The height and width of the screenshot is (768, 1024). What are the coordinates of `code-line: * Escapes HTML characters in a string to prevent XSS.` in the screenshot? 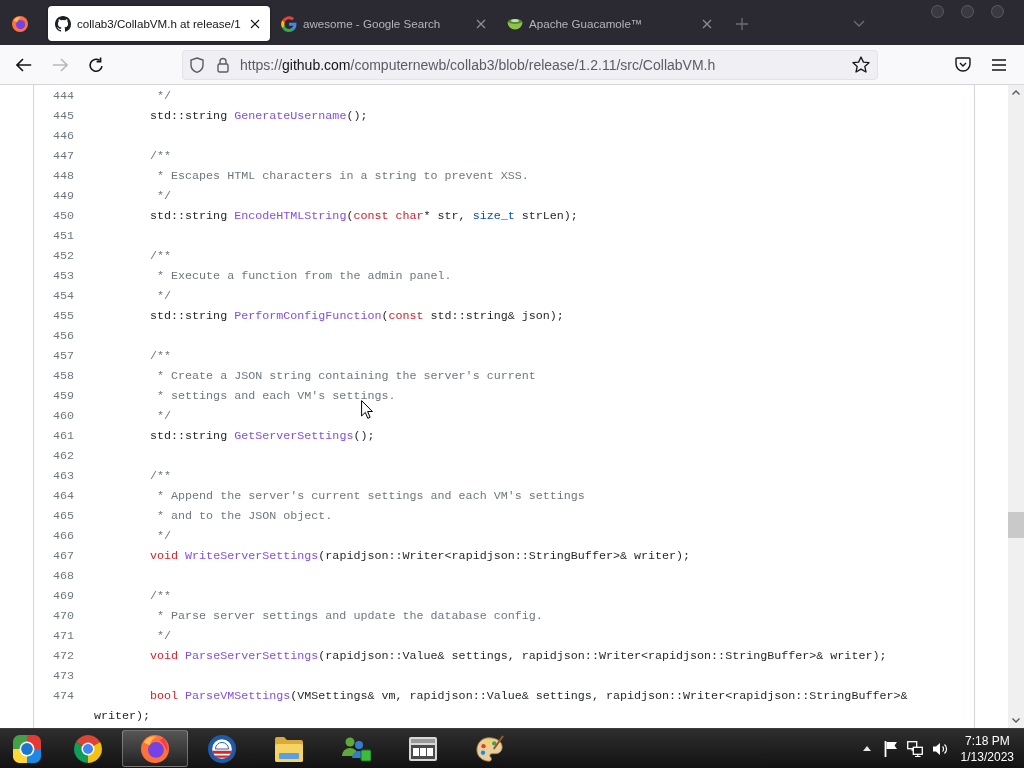 It's located at (342, 176).